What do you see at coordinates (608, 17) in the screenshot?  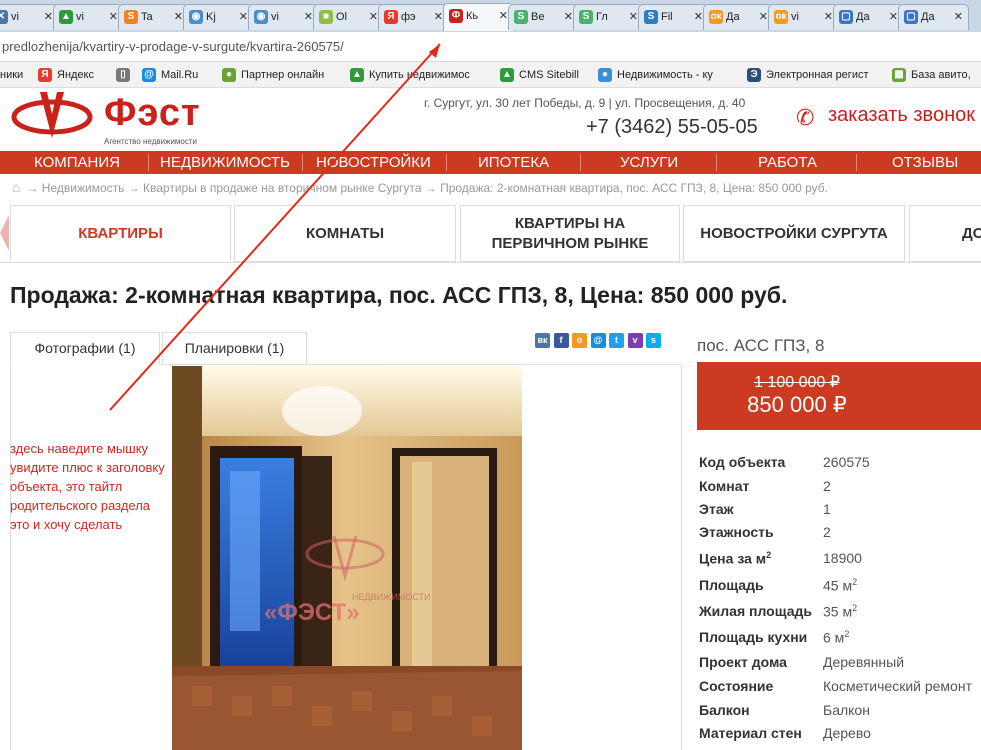 I see `browser-tab: S Гл ✕` at bounding box center [608, 17].